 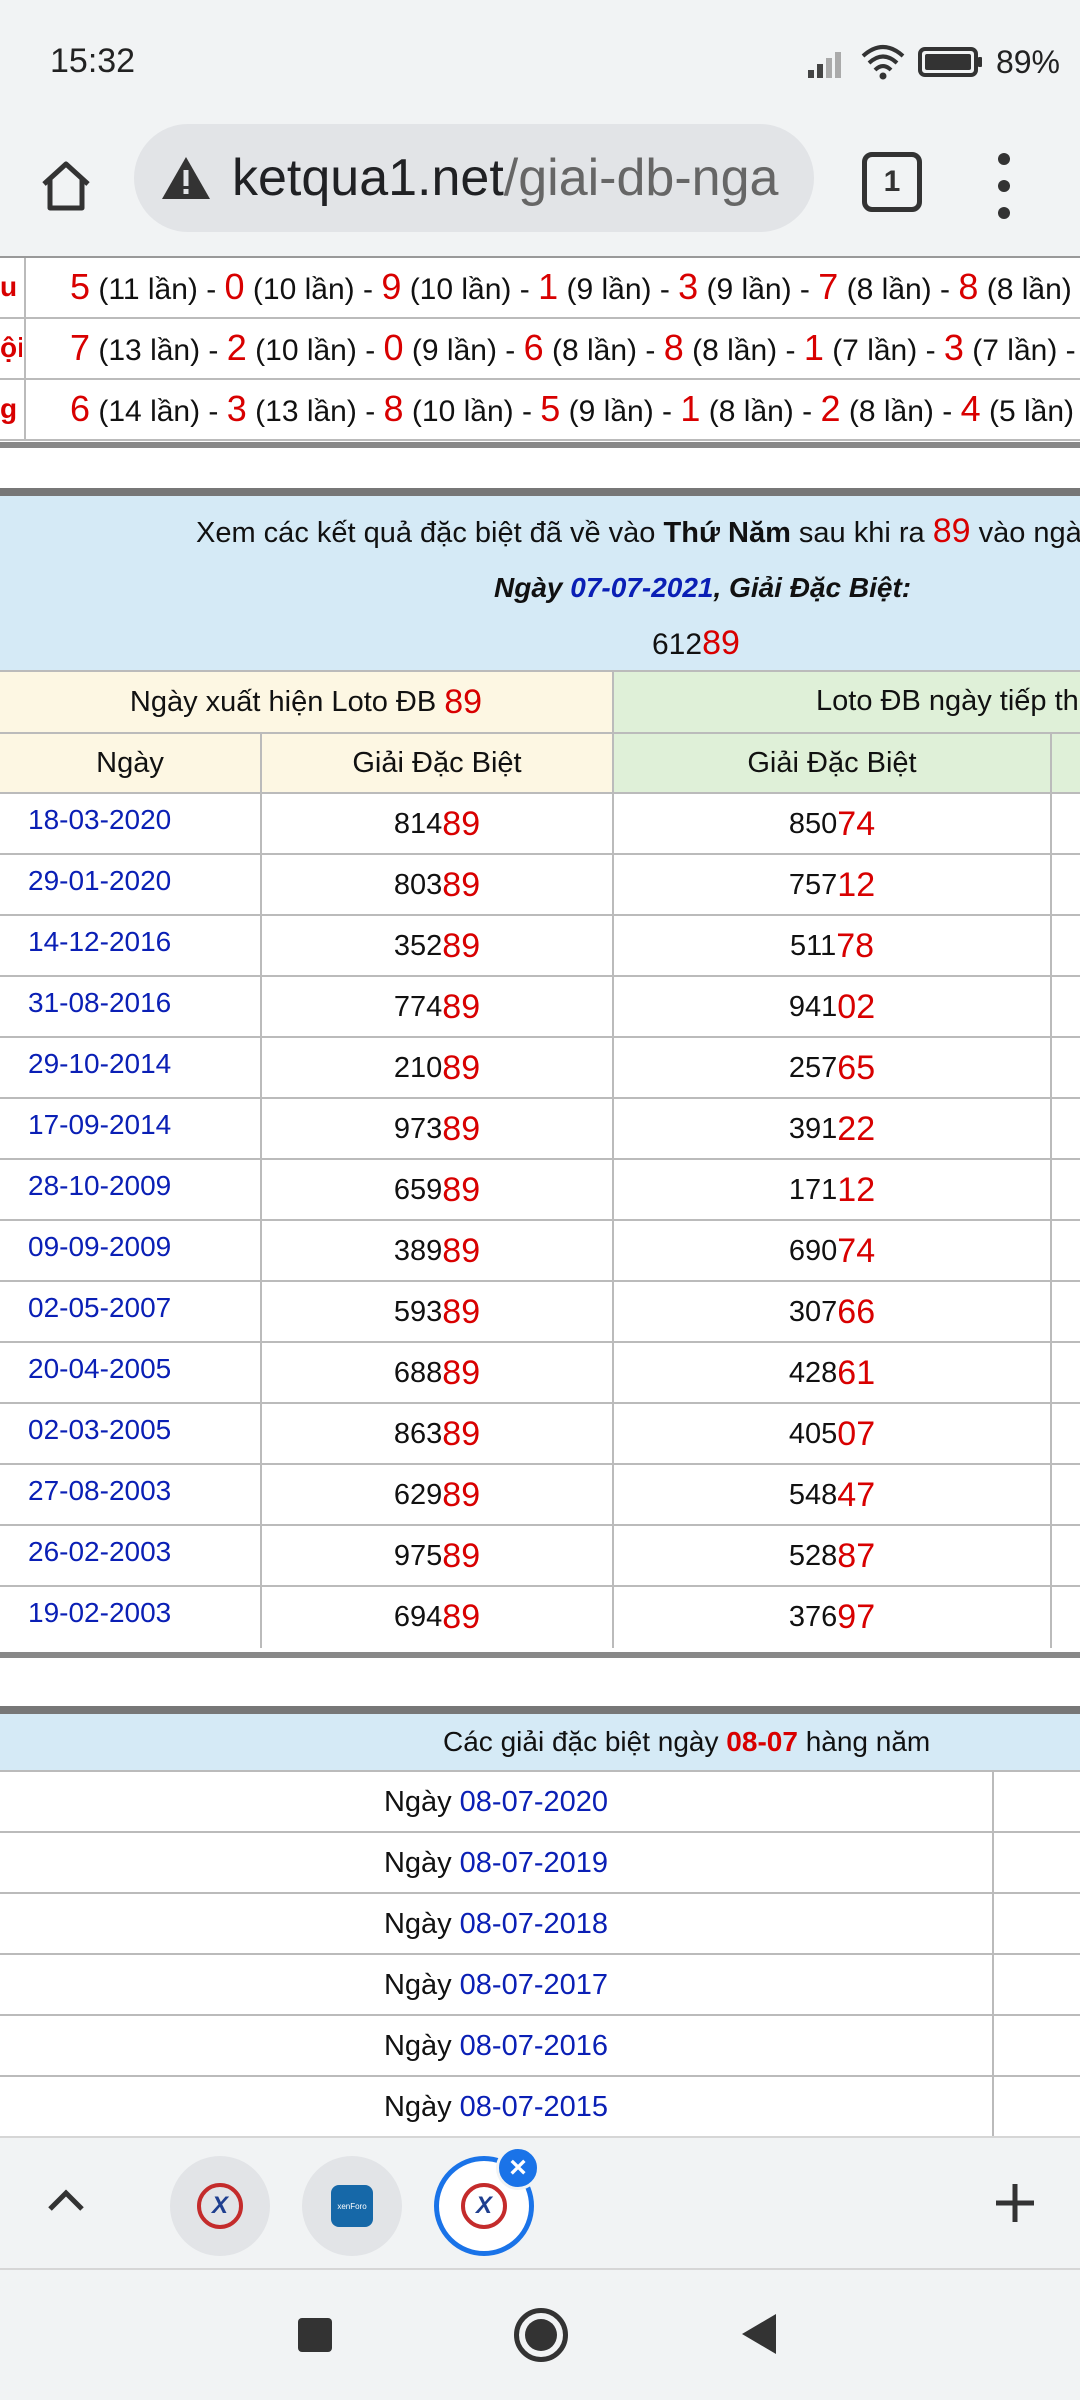 What do you see at coordinates (831, 762) in the screenshot?
I see `column-header-next-prize: Giải Đặc Biệt` at bounding box center [831, 762].